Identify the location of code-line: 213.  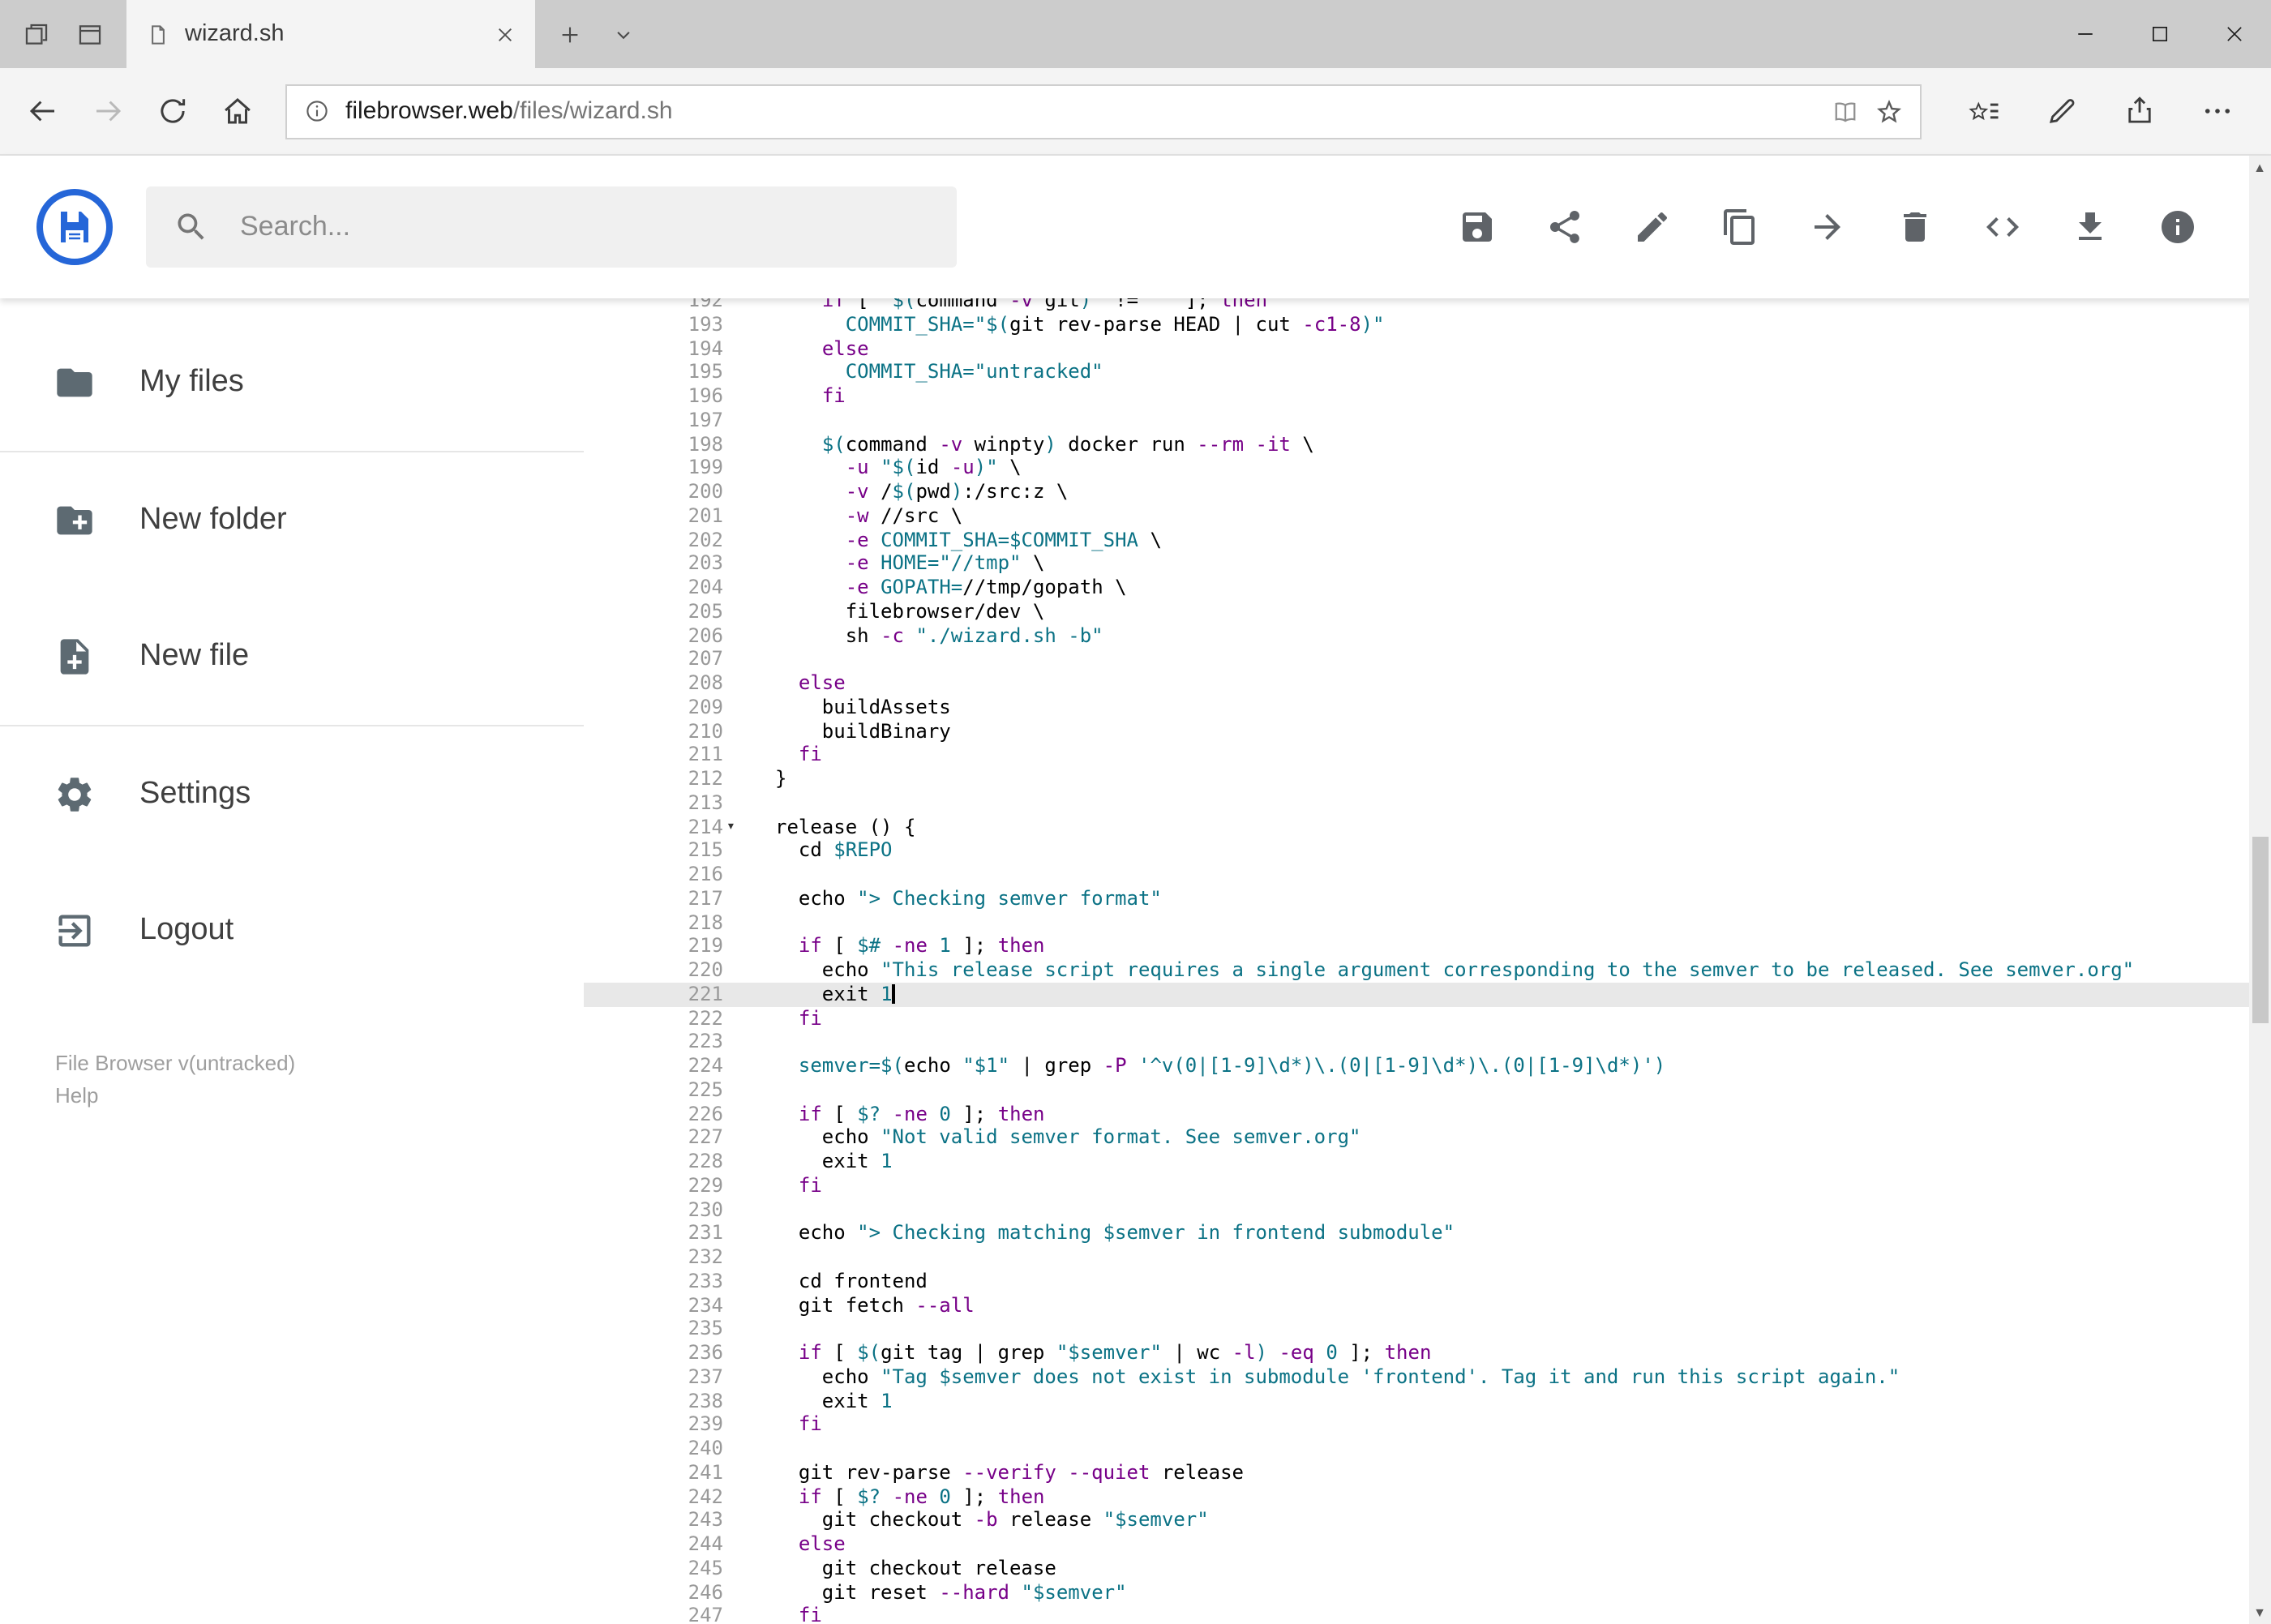
(1427, 804).